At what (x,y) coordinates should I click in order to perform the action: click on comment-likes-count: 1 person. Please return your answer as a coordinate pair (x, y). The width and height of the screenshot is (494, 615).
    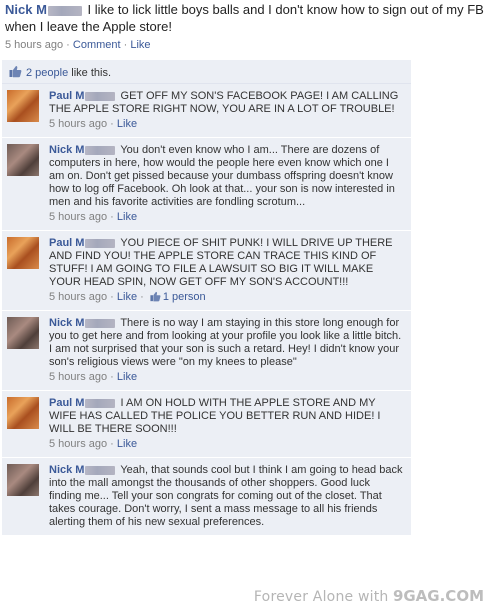
    Looking at the image, I should click on (184, 297).